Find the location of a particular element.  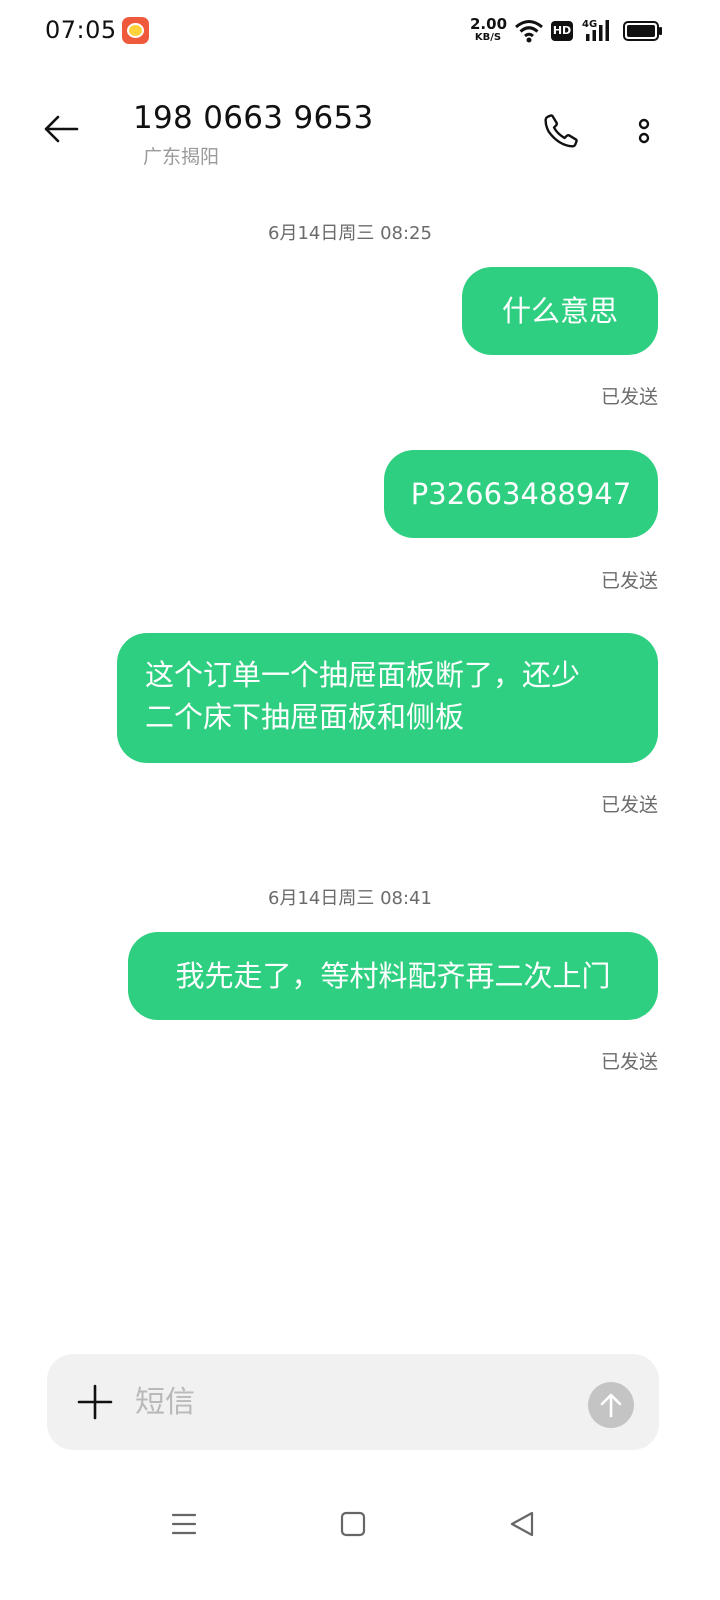

more-vertical-icon is located at coordinates (644, 131).